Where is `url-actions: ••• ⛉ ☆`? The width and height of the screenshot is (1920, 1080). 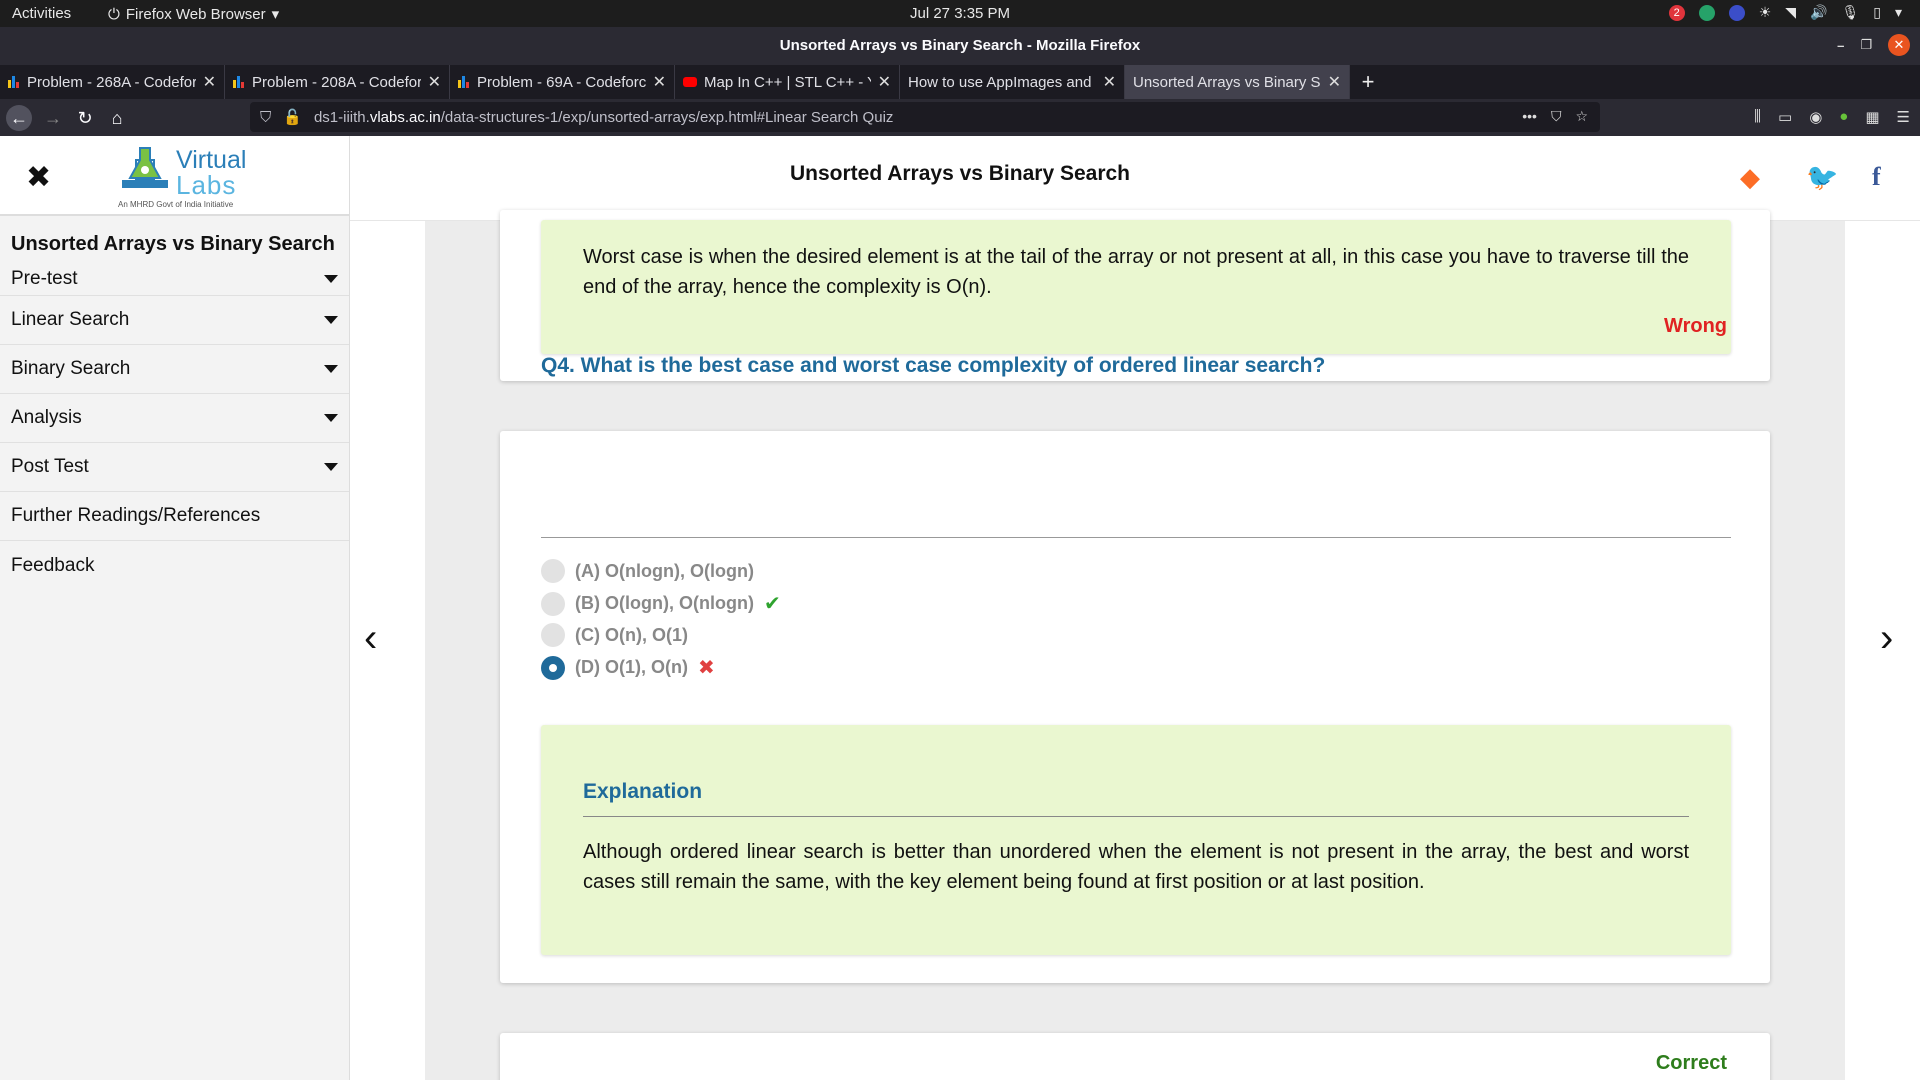
url-actions: ••• ⛉ ☆ is located at coordinates (1555, 116).